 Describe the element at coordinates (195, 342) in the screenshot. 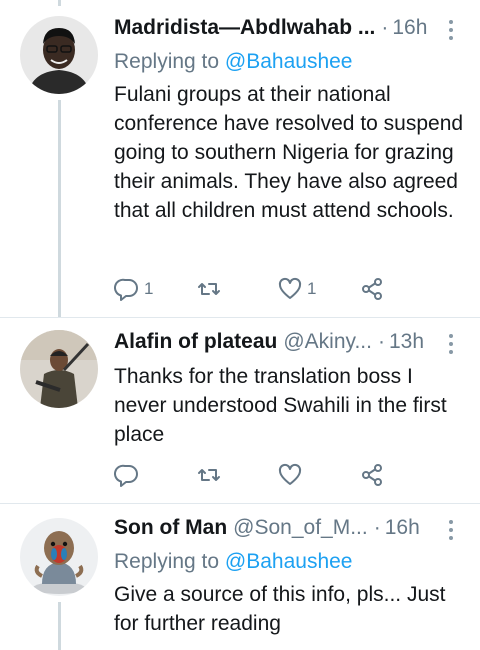

I see `display-name: Alafin of plateau` at that location.